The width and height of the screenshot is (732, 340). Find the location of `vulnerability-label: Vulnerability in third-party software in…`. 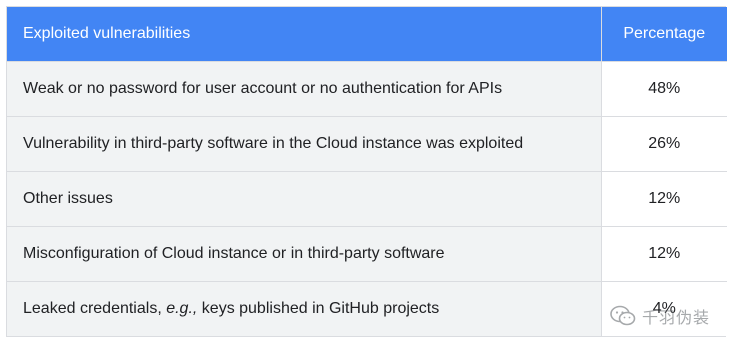

vulnerability-label: Vulnerability in third-party software in… is located at coordinates (273, 143).